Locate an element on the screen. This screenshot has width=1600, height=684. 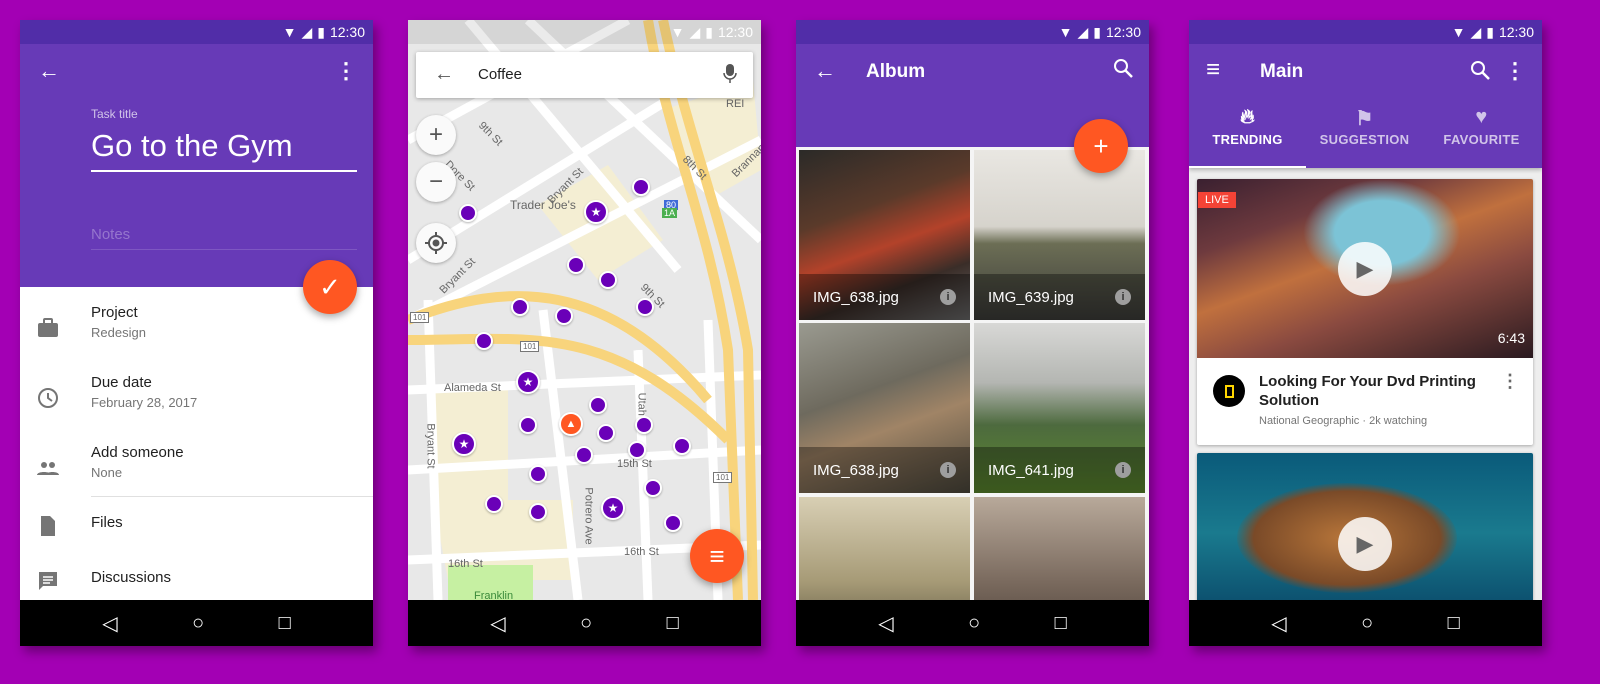
street-label: Bryant St is located at coordinates (430, 446).